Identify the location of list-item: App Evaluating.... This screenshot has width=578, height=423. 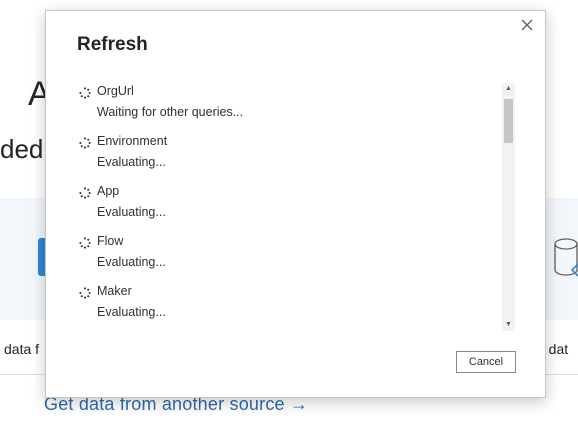
(287, 208).